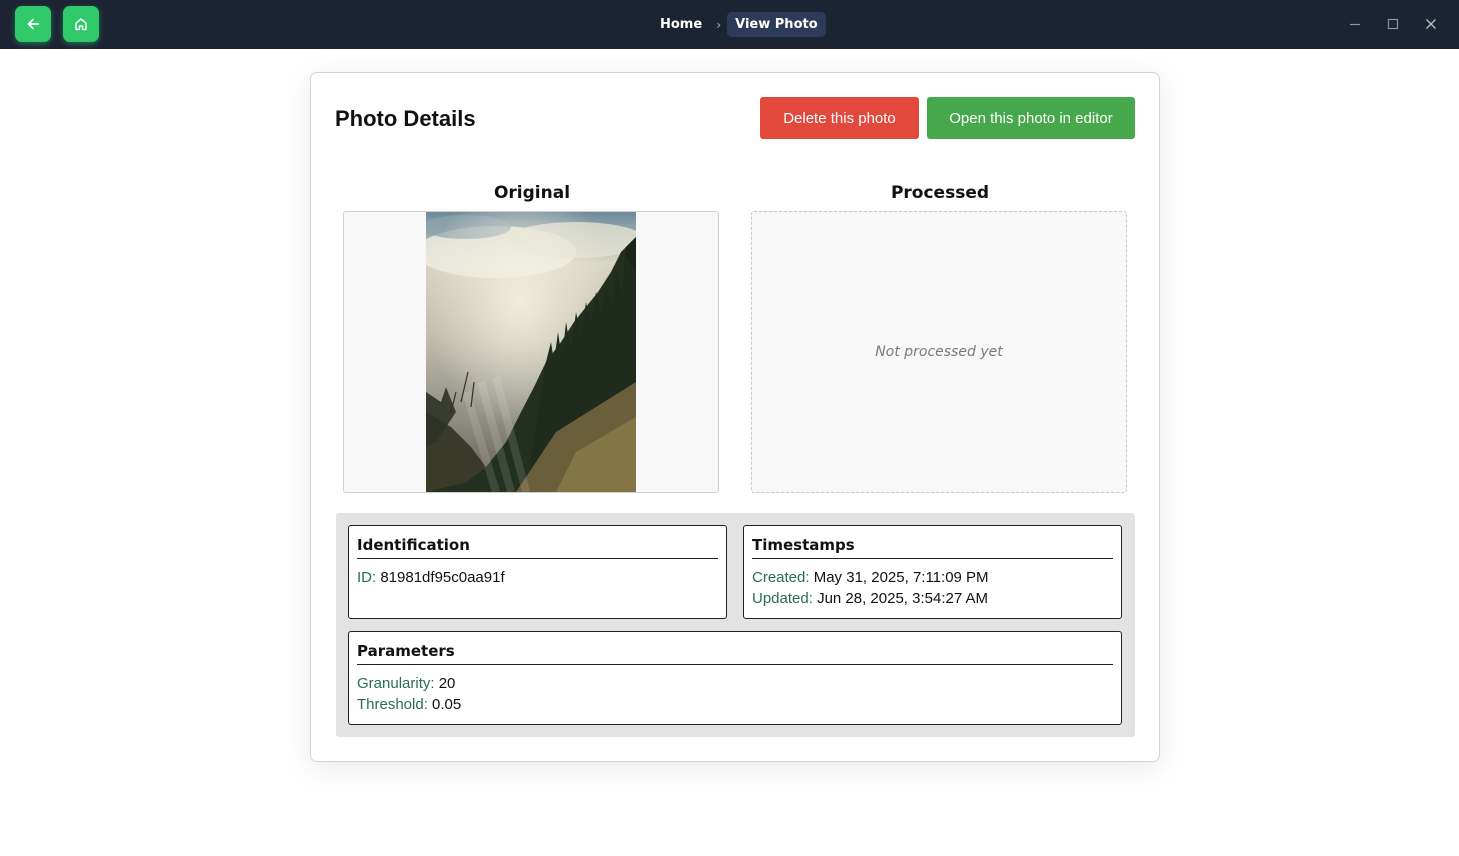 This screenshot has width=1459, height=856. What do you see at coordinates (447, 704) in the screenshot?
I see `threshold-value: 0.05` at bounding box center [447, 704].